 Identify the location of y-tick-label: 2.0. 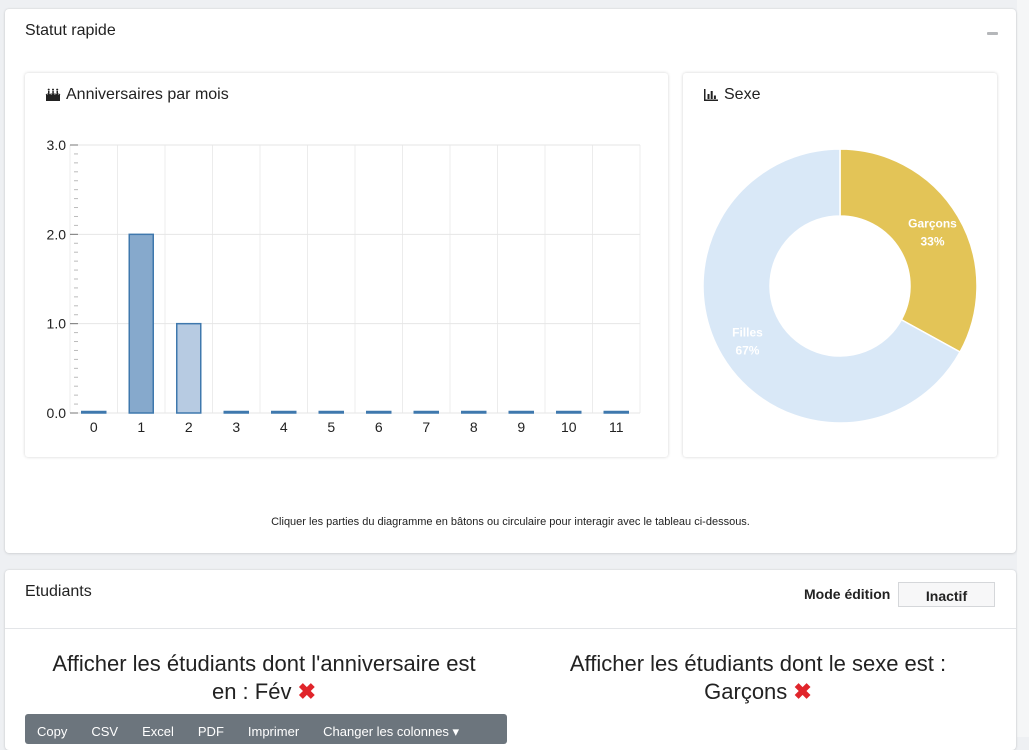
(57, 234).